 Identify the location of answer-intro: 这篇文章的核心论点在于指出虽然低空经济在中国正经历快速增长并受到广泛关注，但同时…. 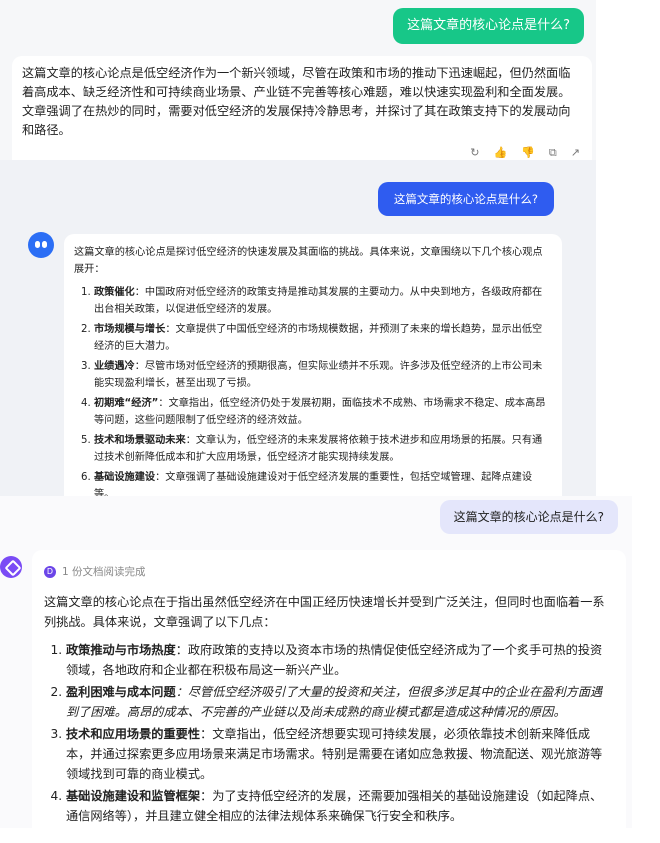
(324, 612).